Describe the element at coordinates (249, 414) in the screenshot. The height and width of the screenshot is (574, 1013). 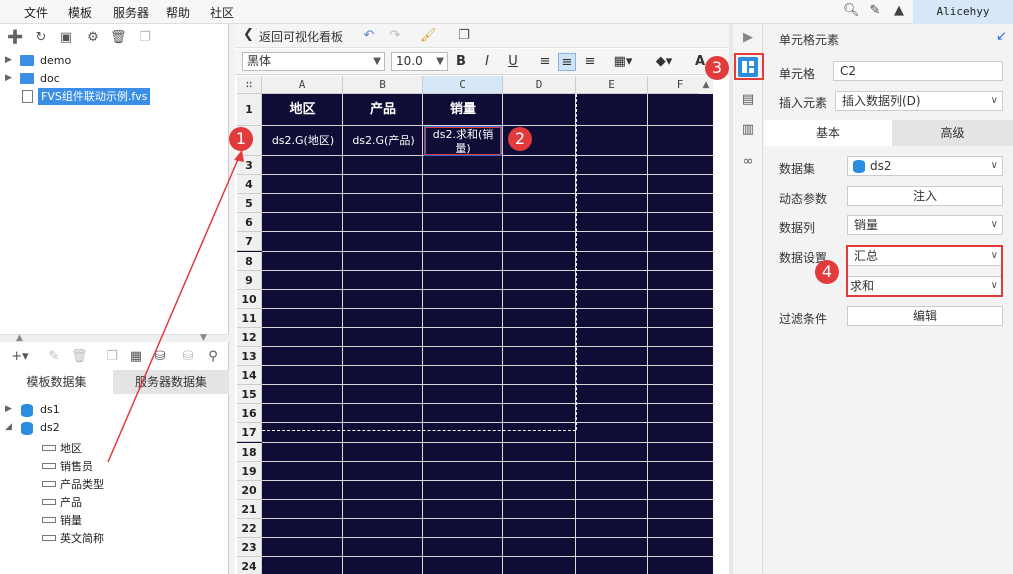
I see `row-header: 16` at that location.